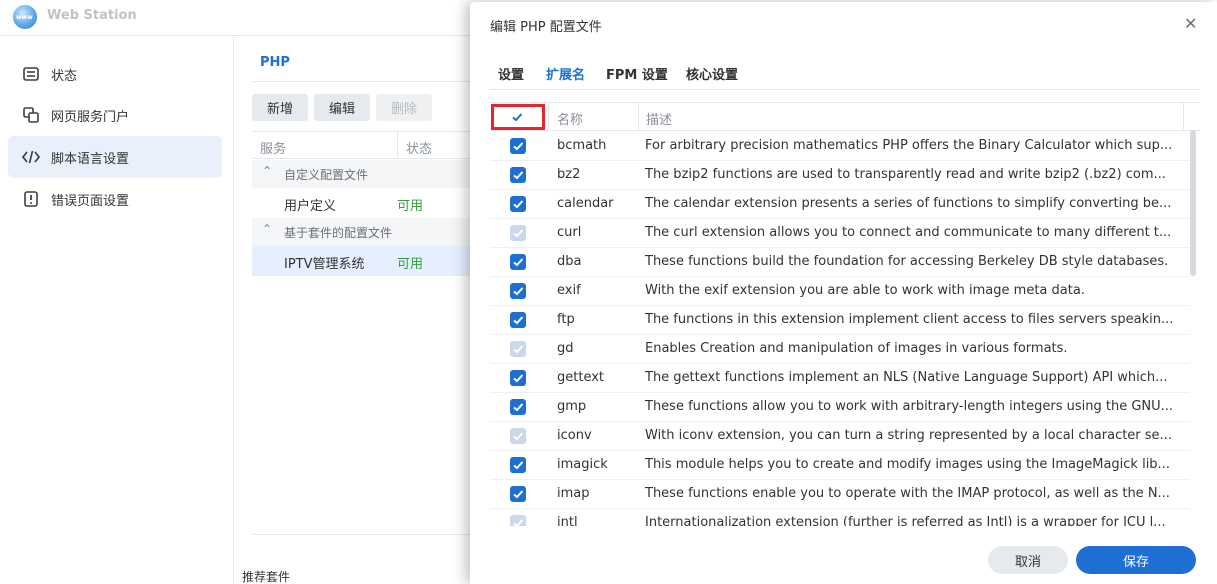 The height and width of the screenshot is (584, 1217). I want to click on column-header-name: 名称, so click(570, 118).